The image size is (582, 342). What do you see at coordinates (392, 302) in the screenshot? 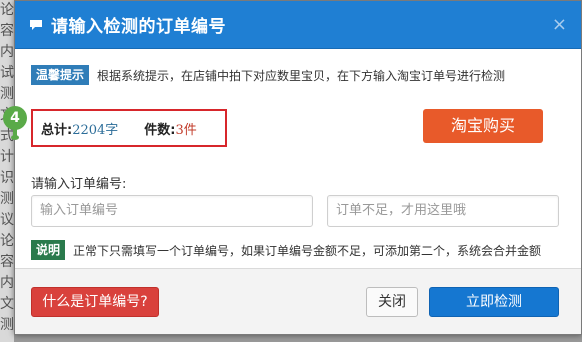
I see `close-button: 关闭` at bounding box center [392, 302].